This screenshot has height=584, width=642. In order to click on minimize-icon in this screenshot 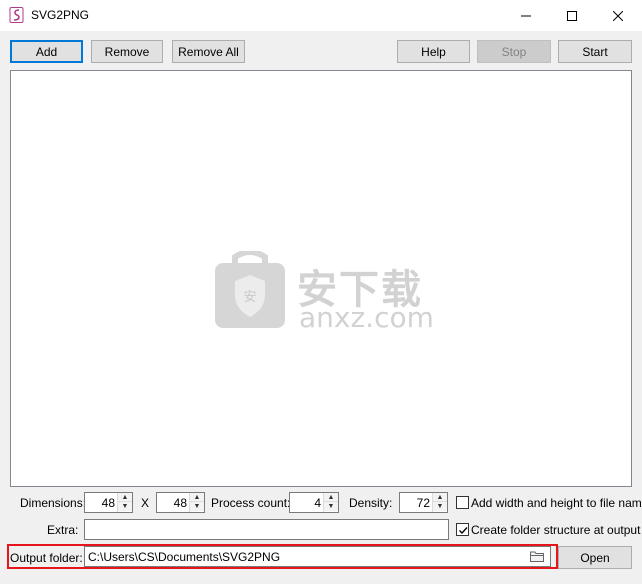, I will do `click(526, 15)`.